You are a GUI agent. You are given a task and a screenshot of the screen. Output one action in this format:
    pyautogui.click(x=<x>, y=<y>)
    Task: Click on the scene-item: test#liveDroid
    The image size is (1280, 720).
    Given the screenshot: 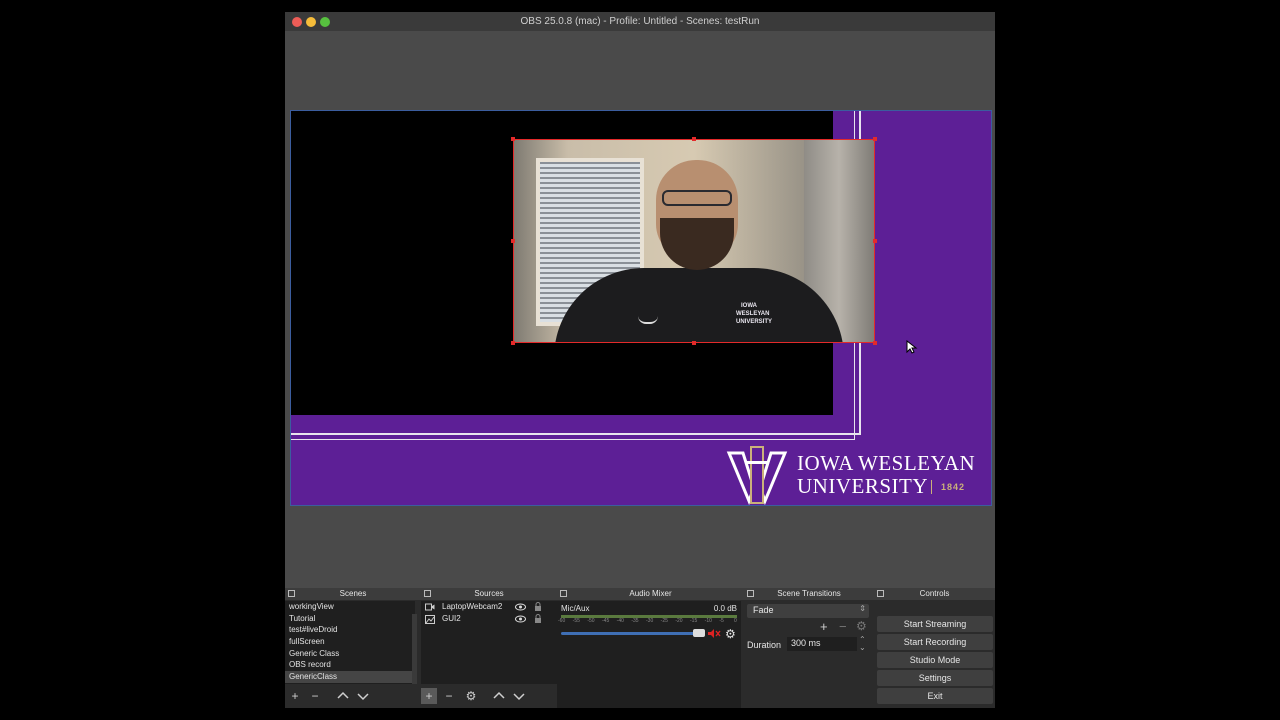 What is the action you would take?
    pyautogui.click(x=350, y=630)
    